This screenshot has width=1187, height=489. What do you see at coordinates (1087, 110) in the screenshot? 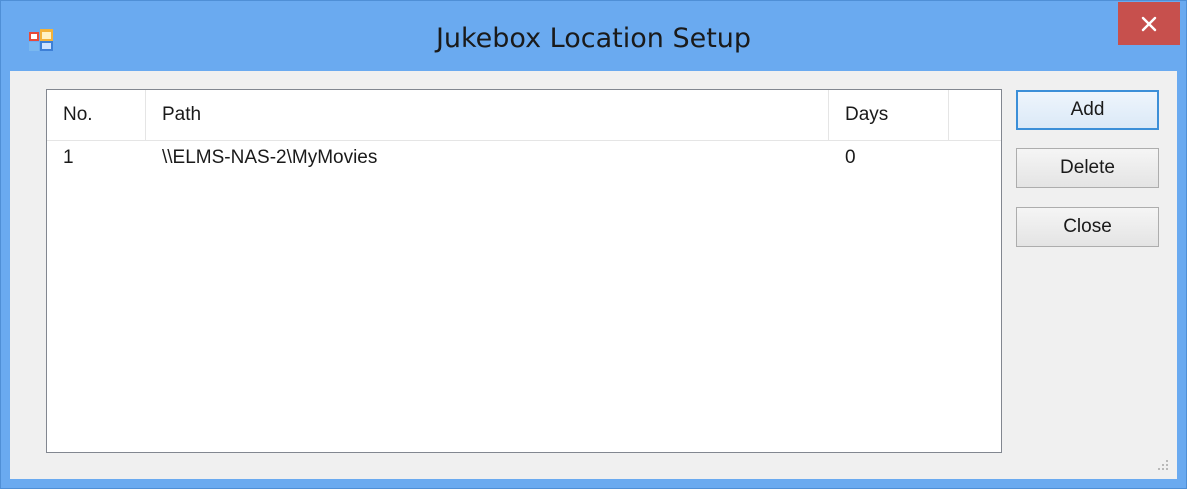
I see `add-button: Add` at bounding box center [1087, 110].